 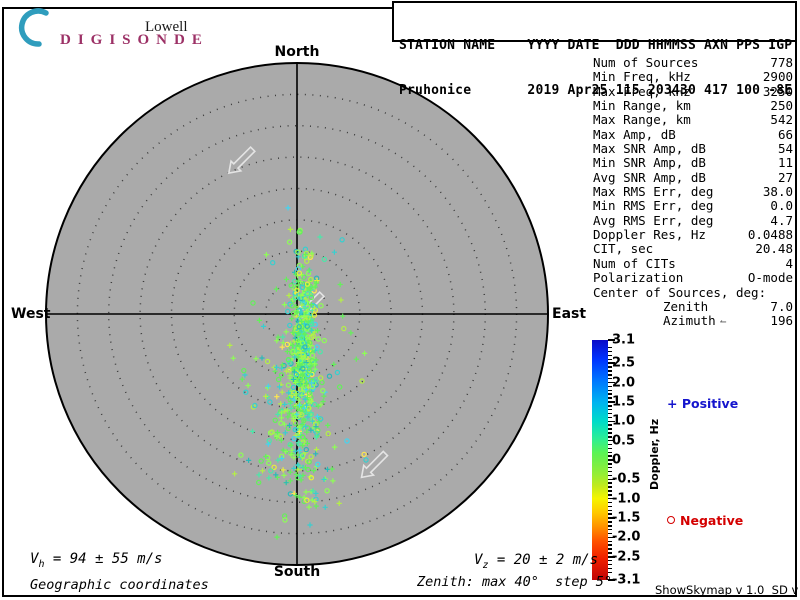 What do you see at coordinates (600, 460) in the screenshot?
I see `doppler-colorbar` at bounding box center [600, 460].